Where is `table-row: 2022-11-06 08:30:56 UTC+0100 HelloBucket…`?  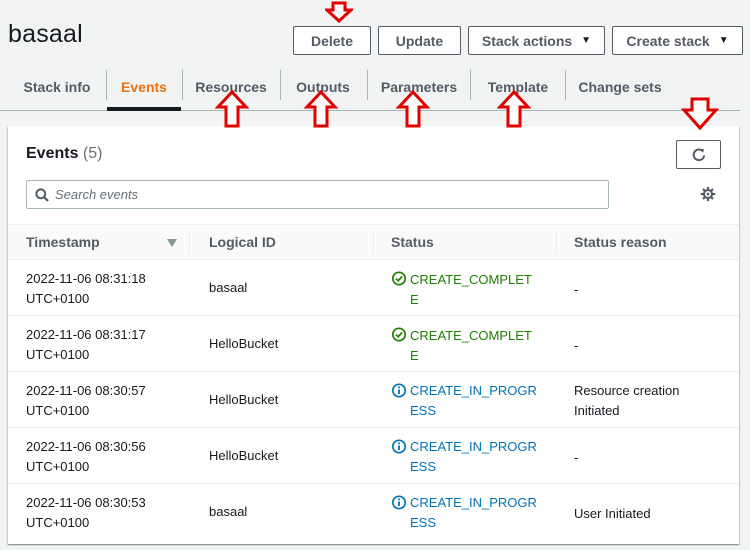
table-row: 2022-11-06 08:30:56 UTC+0100 HelloBucket… is located at coordinates (373, 456).